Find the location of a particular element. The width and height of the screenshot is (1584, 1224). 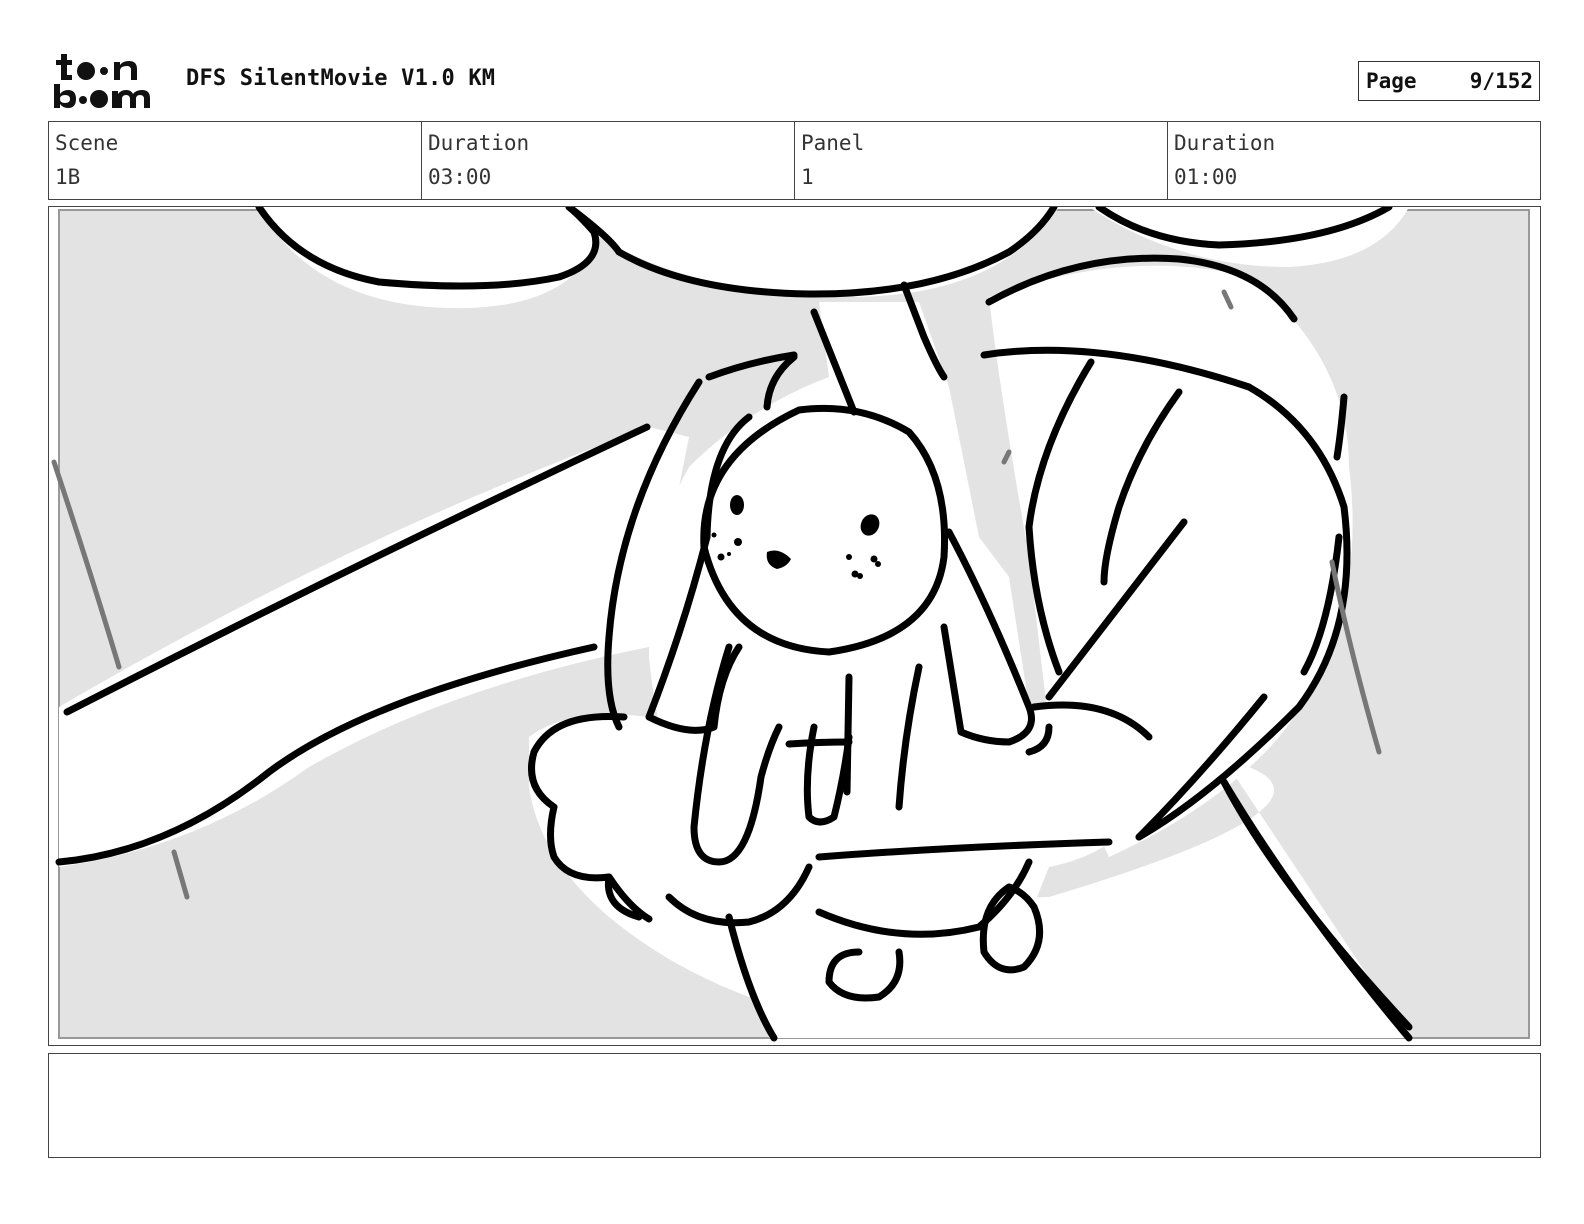

panel-label: Panel is located at coordinates (833, 143).